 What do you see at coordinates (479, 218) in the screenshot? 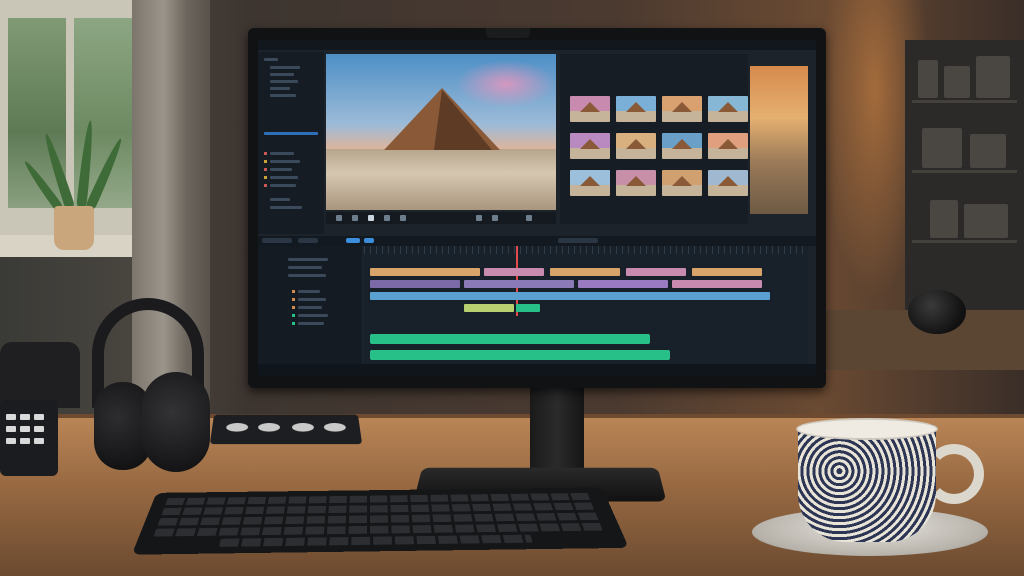
I see `scissors-icon` at bounding box center [479, 218].